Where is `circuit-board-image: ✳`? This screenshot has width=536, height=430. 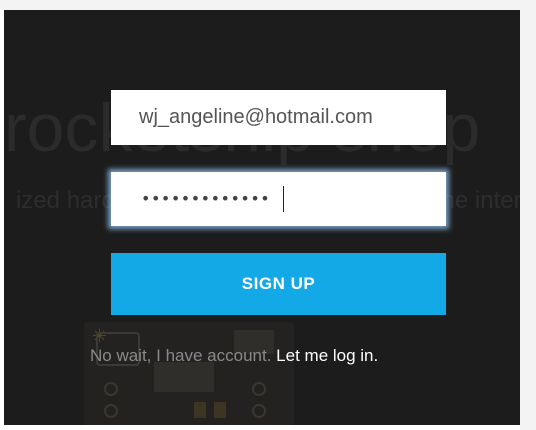
circuit-board-image: ✳ is located at coordinates (189, 373).